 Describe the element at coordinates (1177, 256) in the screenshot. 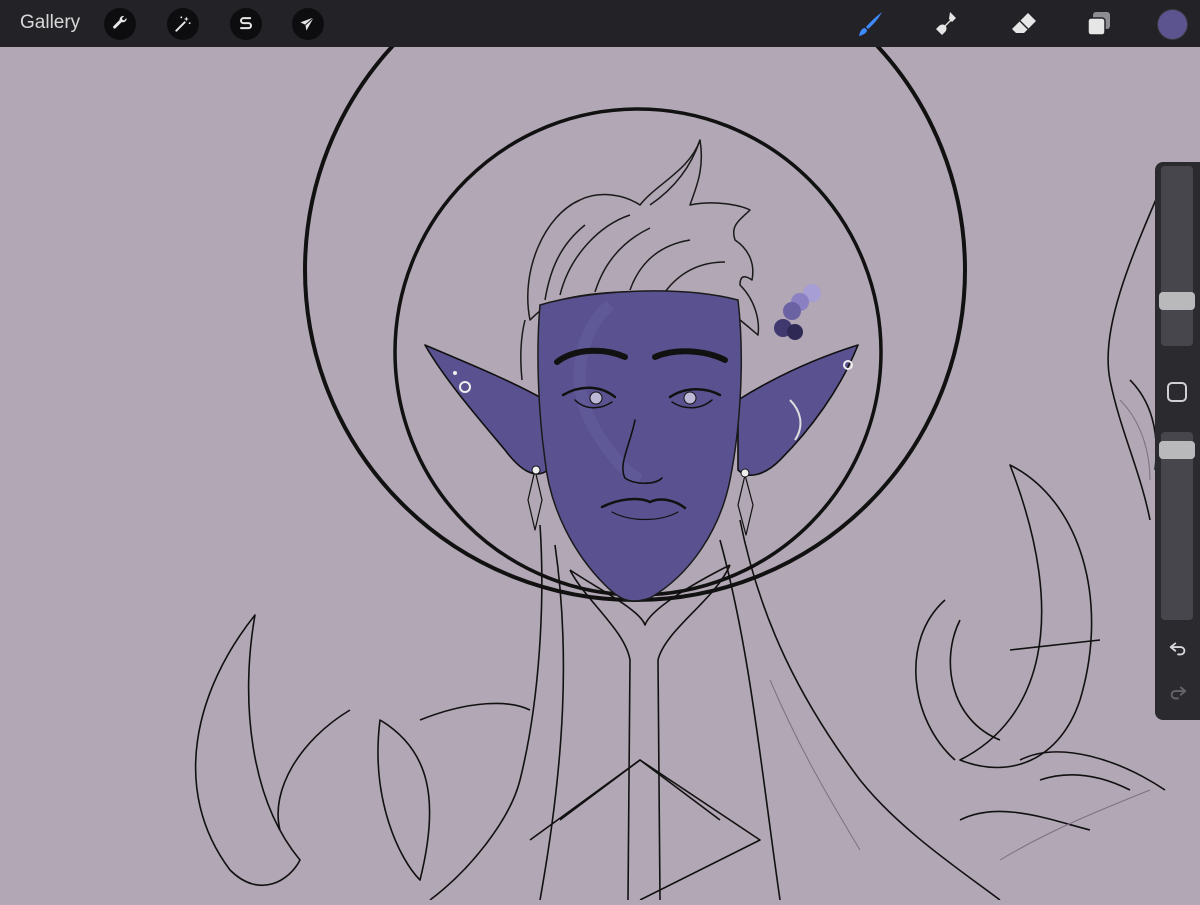

I see `brush-size-slider` at that location.